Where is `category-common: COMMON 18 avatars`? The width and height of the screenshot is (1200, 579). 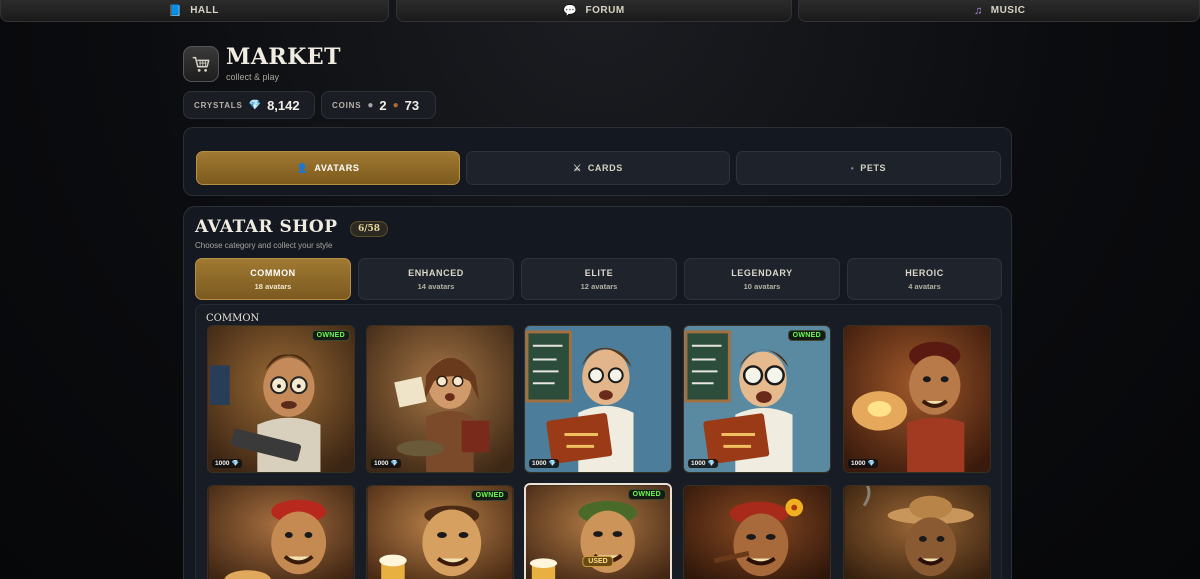 category-common: COMMON 18 avatars is located at coordinates (273, 279).